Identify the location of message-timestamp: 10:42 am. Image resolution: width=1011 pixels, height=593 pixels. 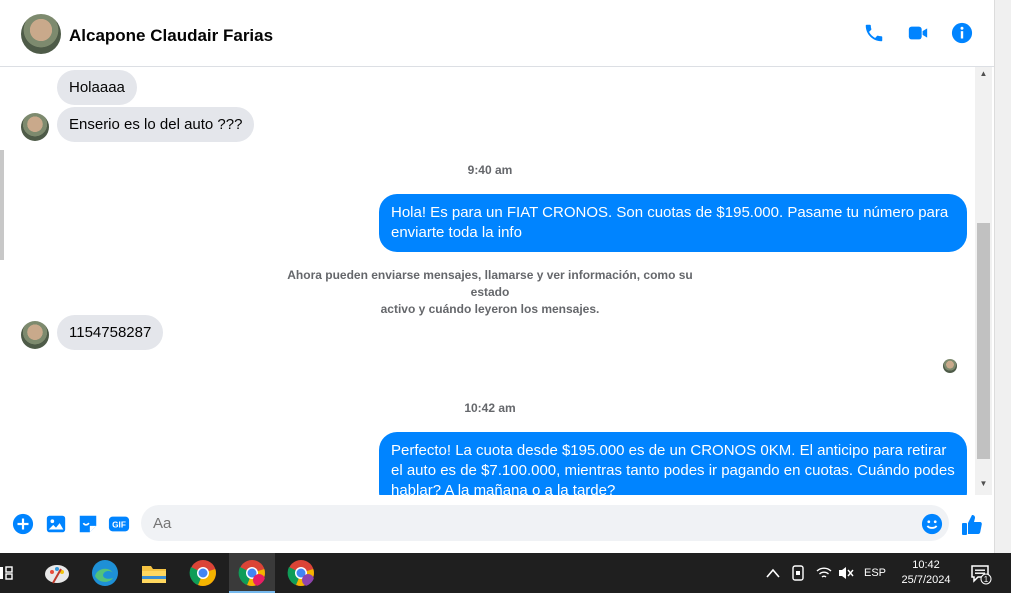
(490, 408).